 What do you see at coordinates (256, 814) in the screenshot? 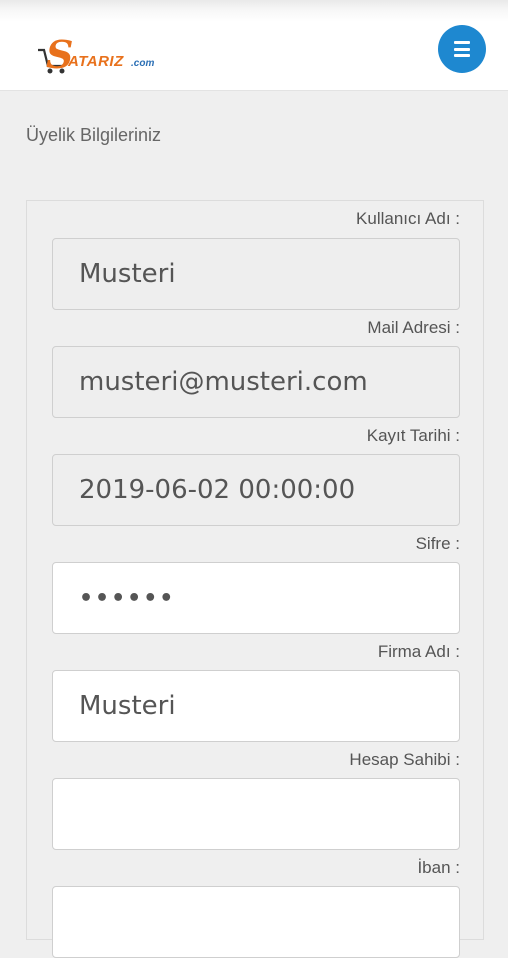
I see `account-holder-field` at bounding box center [256, 814].